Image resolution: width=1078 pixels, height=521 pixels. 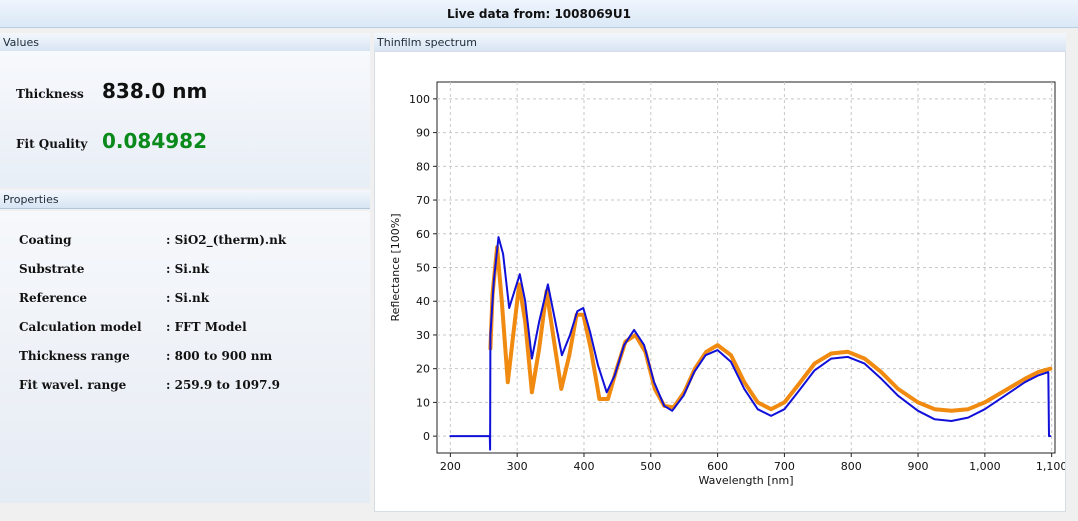 I want to click on y-tick-label: 20, so click(x=423, y=369).